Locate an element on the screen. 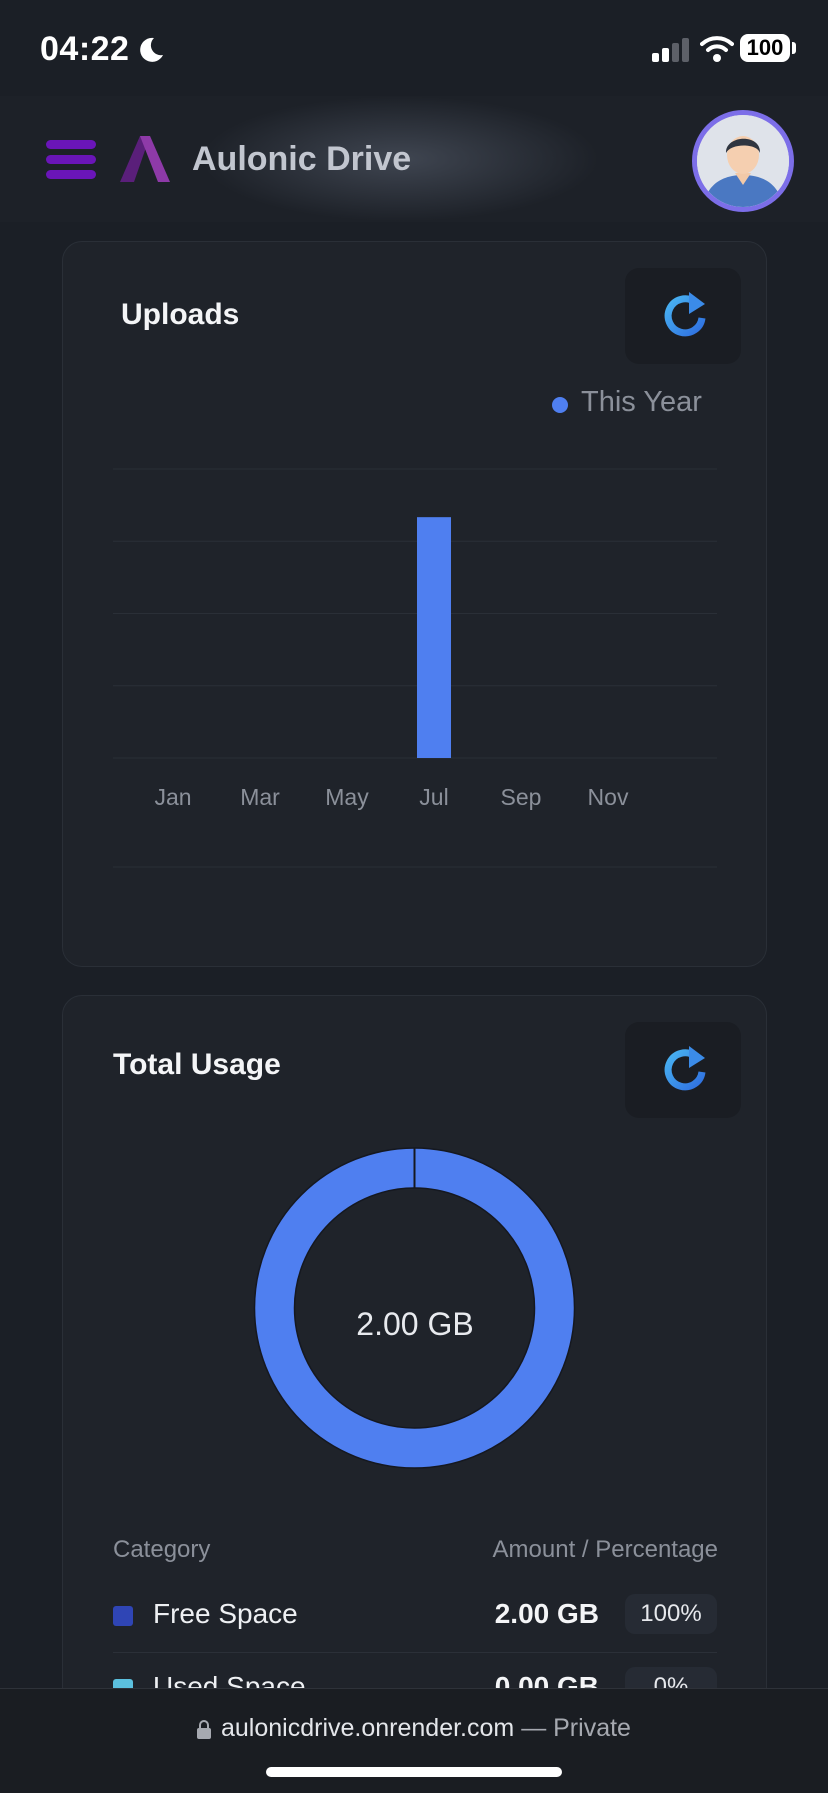  row-amount: 2.00 GB is located at coordinates (546, 1613).